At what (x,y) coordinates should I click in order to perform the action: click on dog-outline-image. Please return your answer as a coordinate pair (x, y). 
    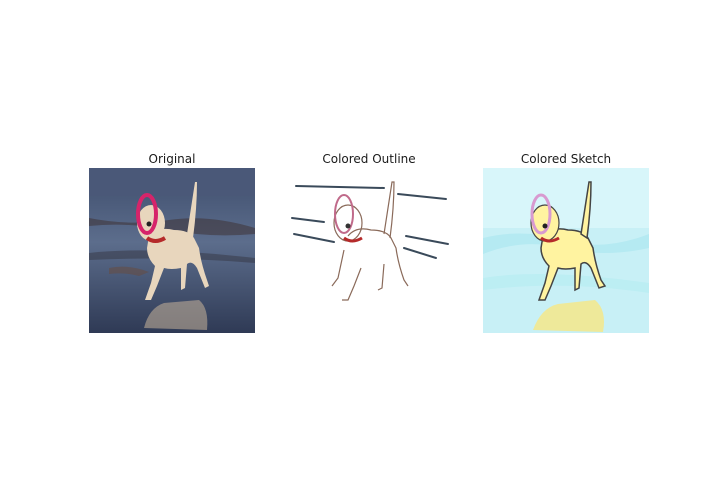
    Looking at the image, I should click on (369, 250).